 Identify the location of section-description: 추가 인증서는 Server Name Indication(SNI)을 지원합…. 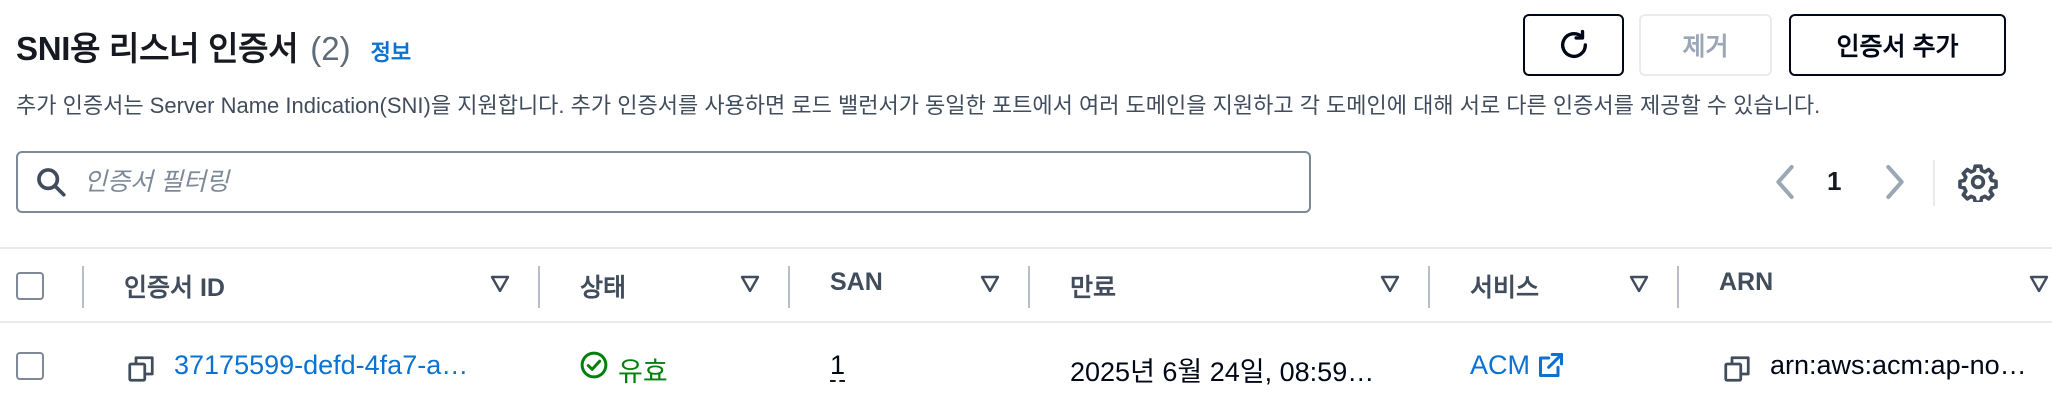
(918, 105).